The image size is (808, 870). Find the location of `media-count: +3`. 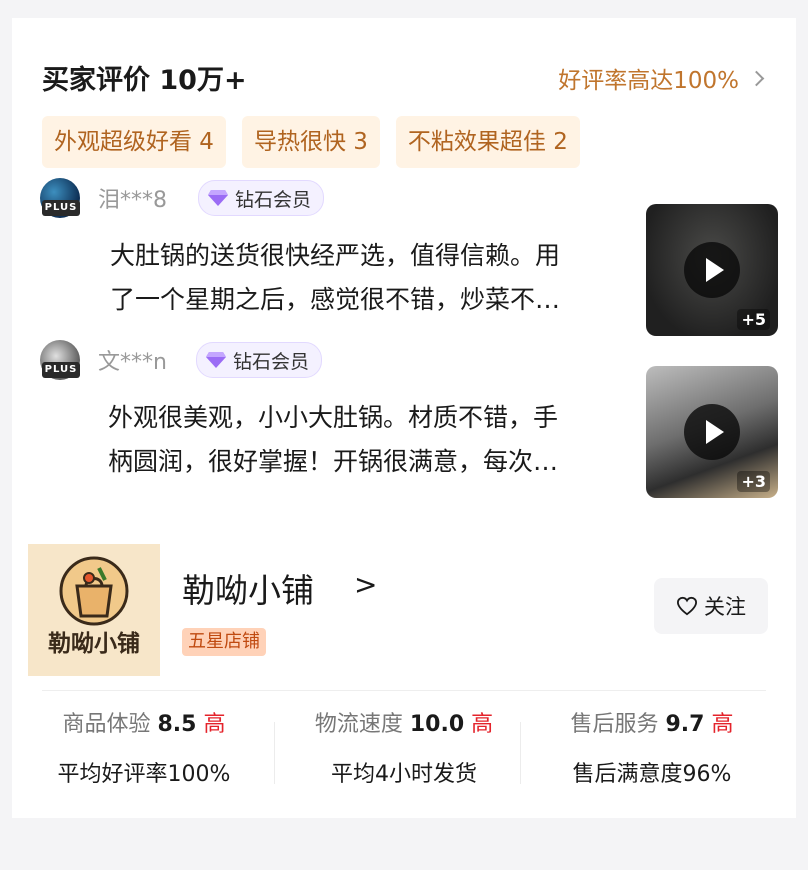

media-count: +3 is located at coordinates (753, 481).